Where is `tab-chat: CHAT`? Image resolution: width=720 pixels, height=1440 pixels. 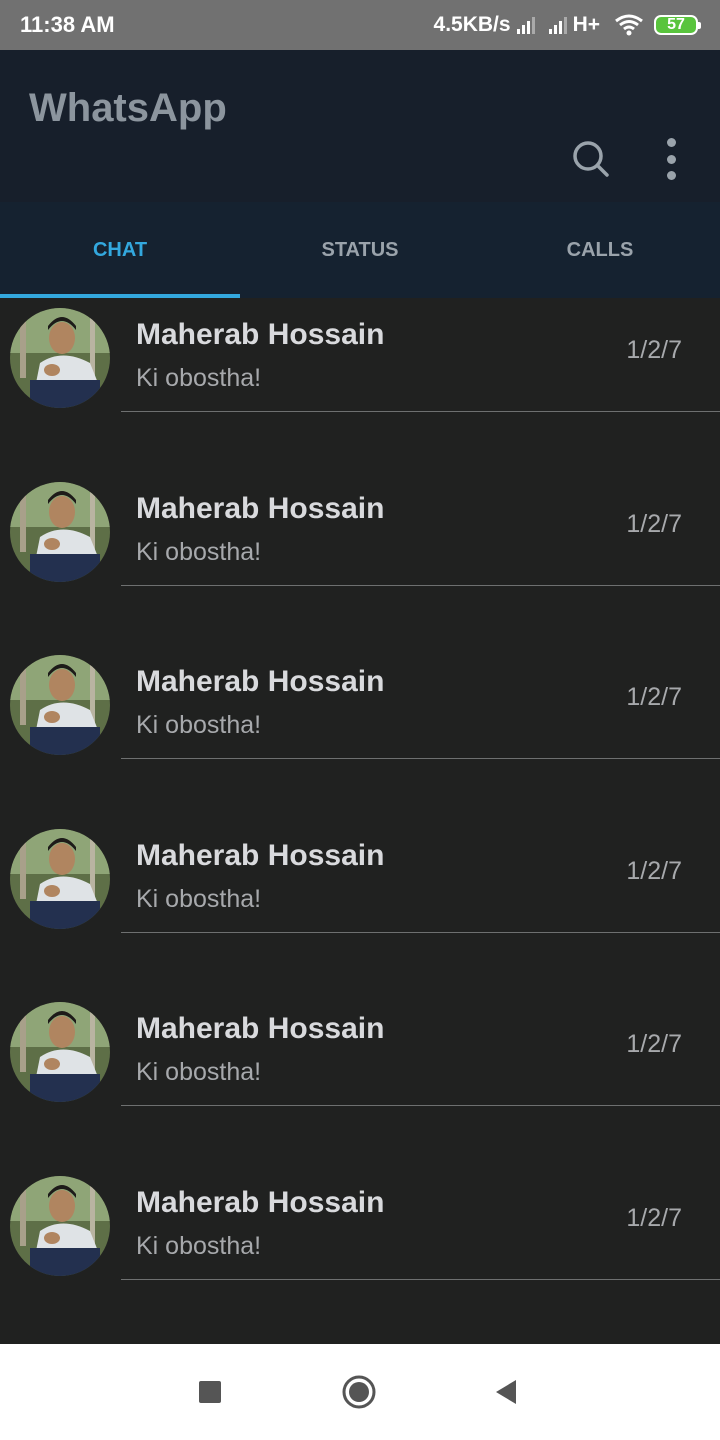 tab-chat: CHAT is located at coordinates (120, 250).